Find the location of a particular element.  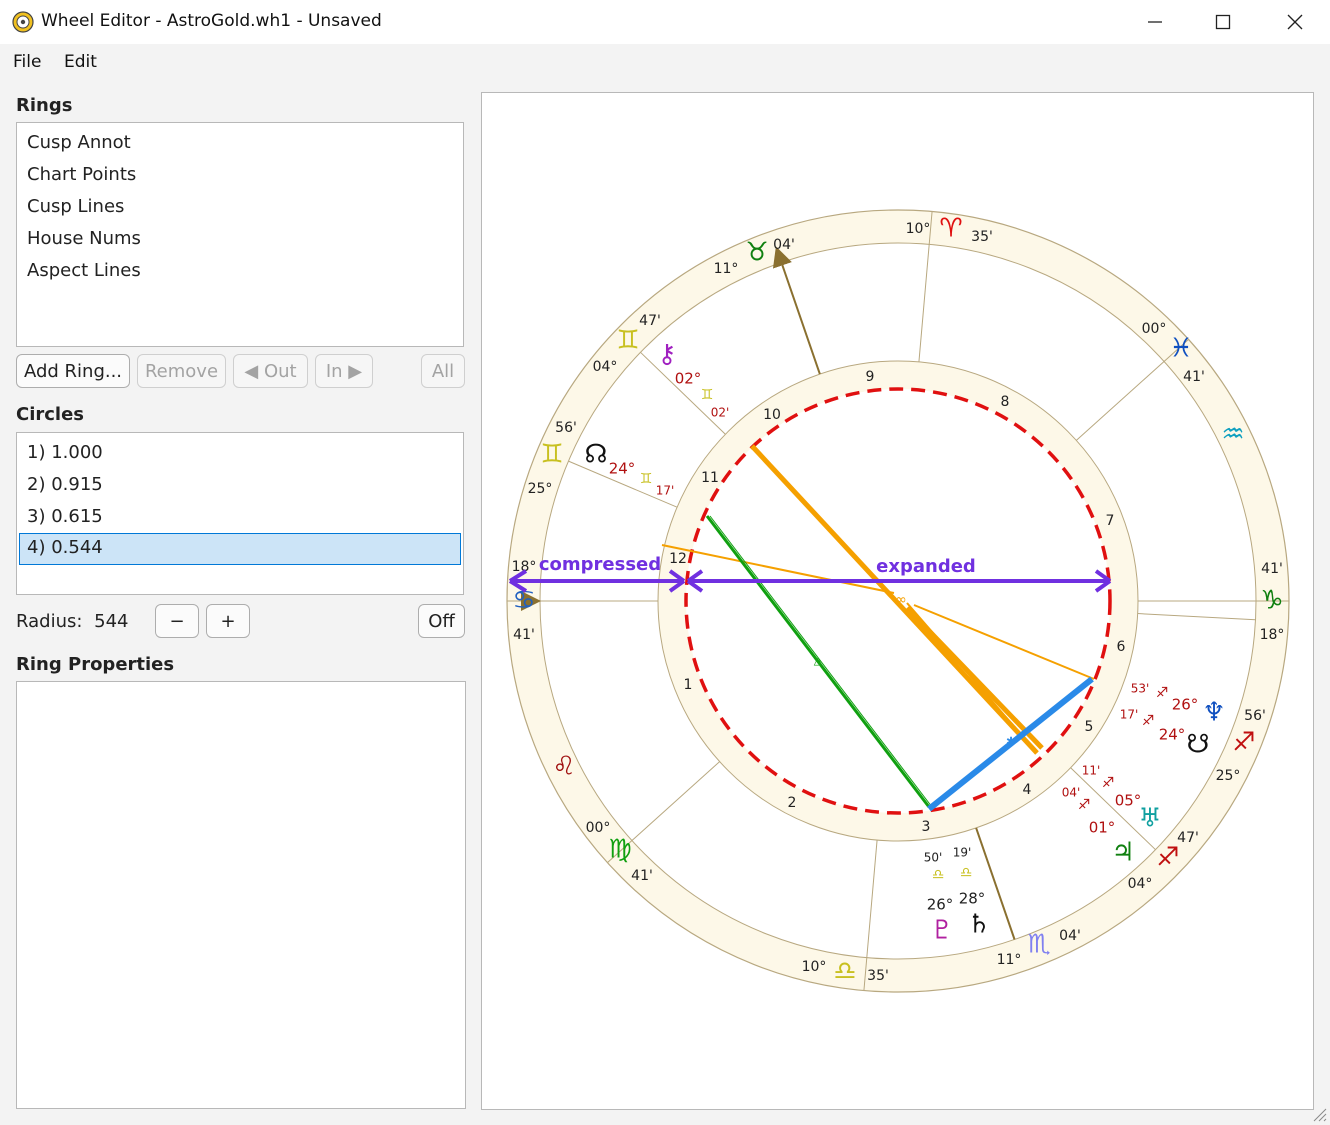

menu-file: File is located at coordinates (27, 62).